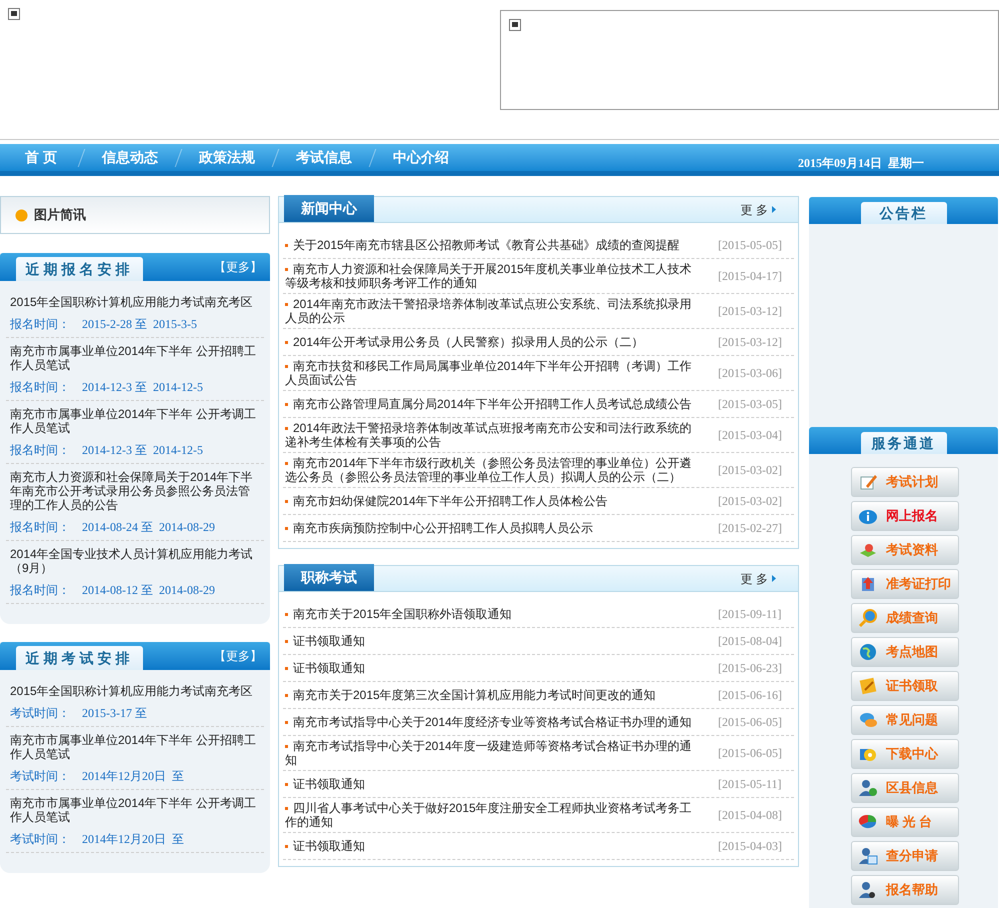 This screenshot has width=999, height=908. Describe the element at coordinates (750, 435) in the screenshot. I see `news-date: [2015-03-04]` at that location.